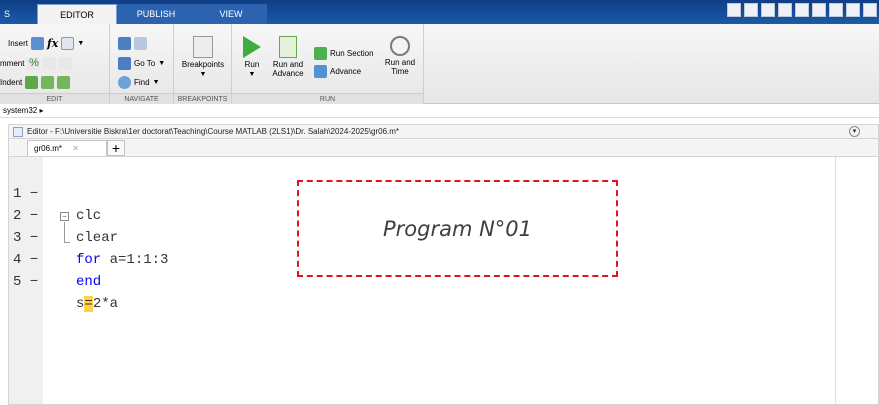  Describe the element at coordinates (89, 216) in the screenshot. I see `code-text: clc` at that location.